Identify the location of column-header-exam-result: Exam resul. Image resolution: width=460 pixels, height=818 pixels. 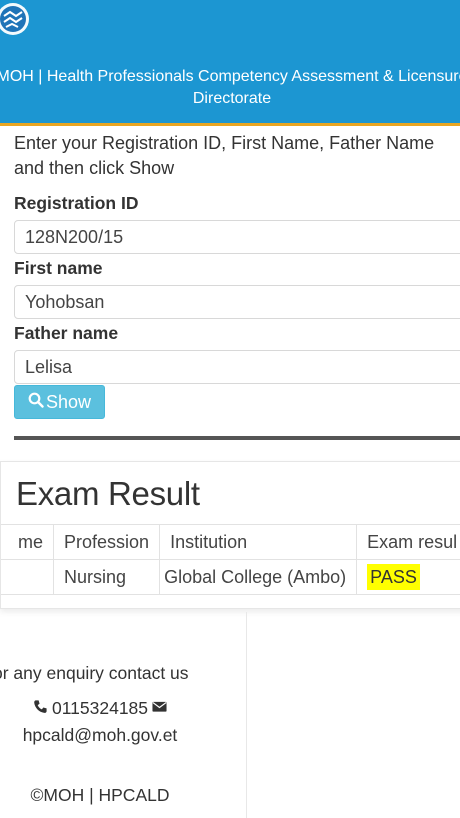
(408, 542).